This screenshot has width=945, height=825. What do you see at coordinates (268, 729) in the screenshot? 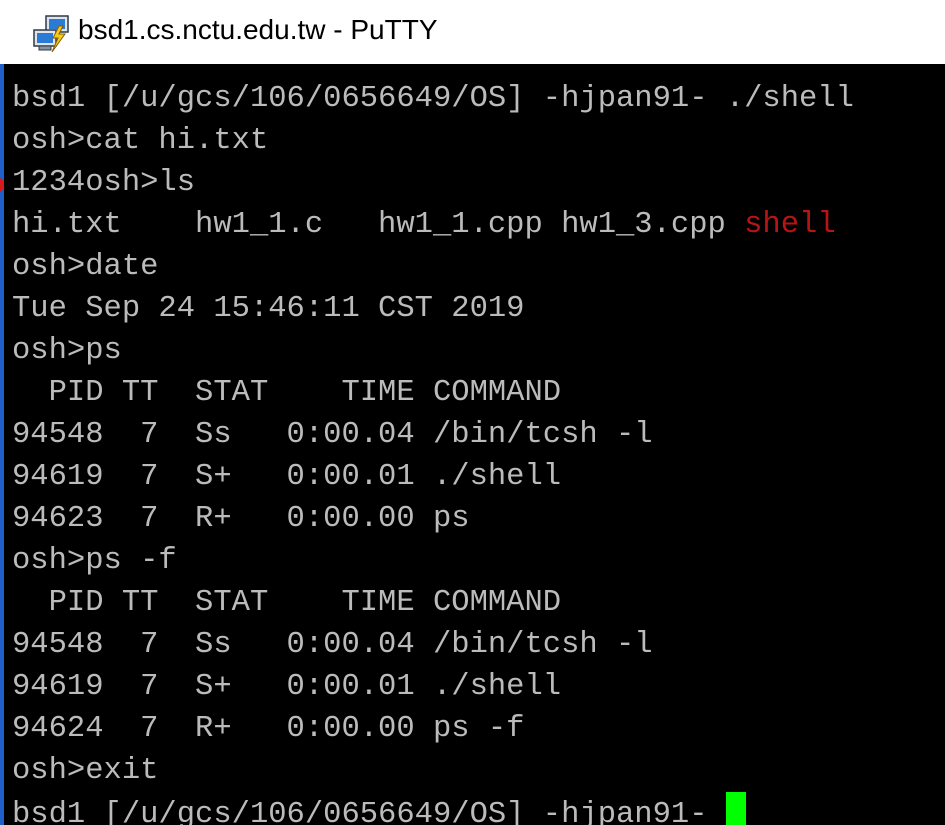
I see `terminal-line: 94624 7 R+ 0:00.00 ps -f` at bounding box center [268, 729].